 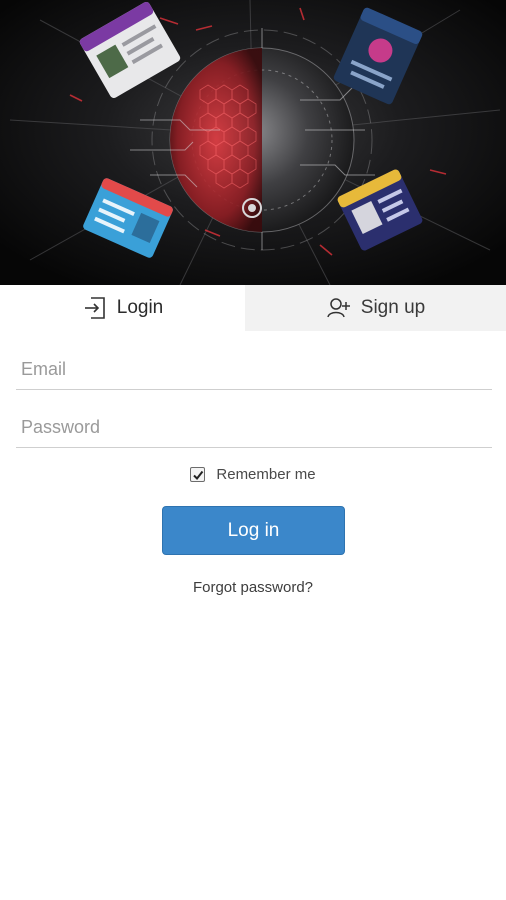 I want to click on tab-login: Login, so click(x=122, y=308).